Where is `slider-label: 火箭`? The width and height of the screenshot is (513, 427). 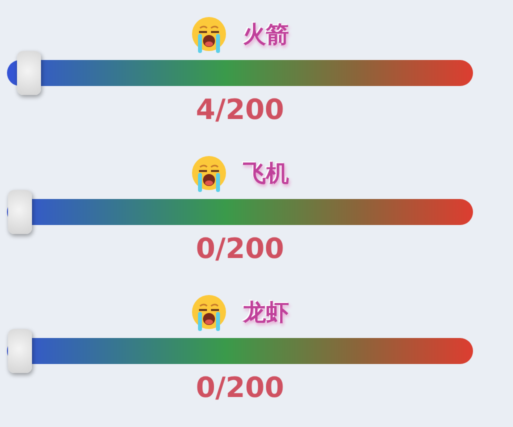
slider-label: 火箭 is located at coordinates (266, 35).